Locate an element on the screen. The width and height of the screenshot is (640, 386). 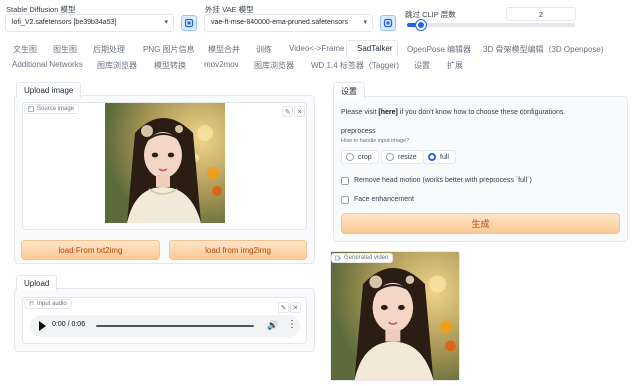
refresh-sd-model-button is located at coordinates (189, 23).